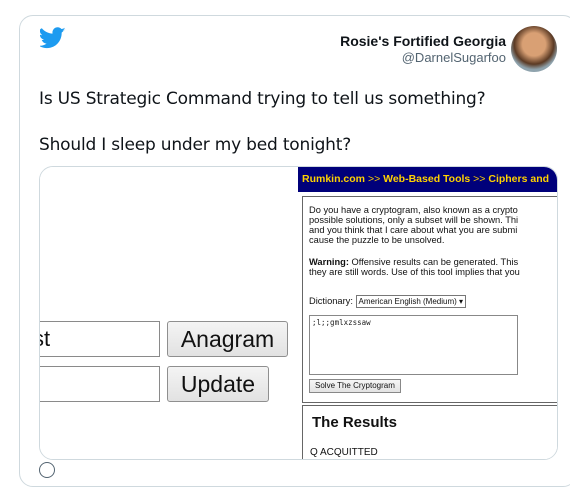 The image size is (570, 487). I want to click on dictionary-label: Dictionary:, so click(331, 300).